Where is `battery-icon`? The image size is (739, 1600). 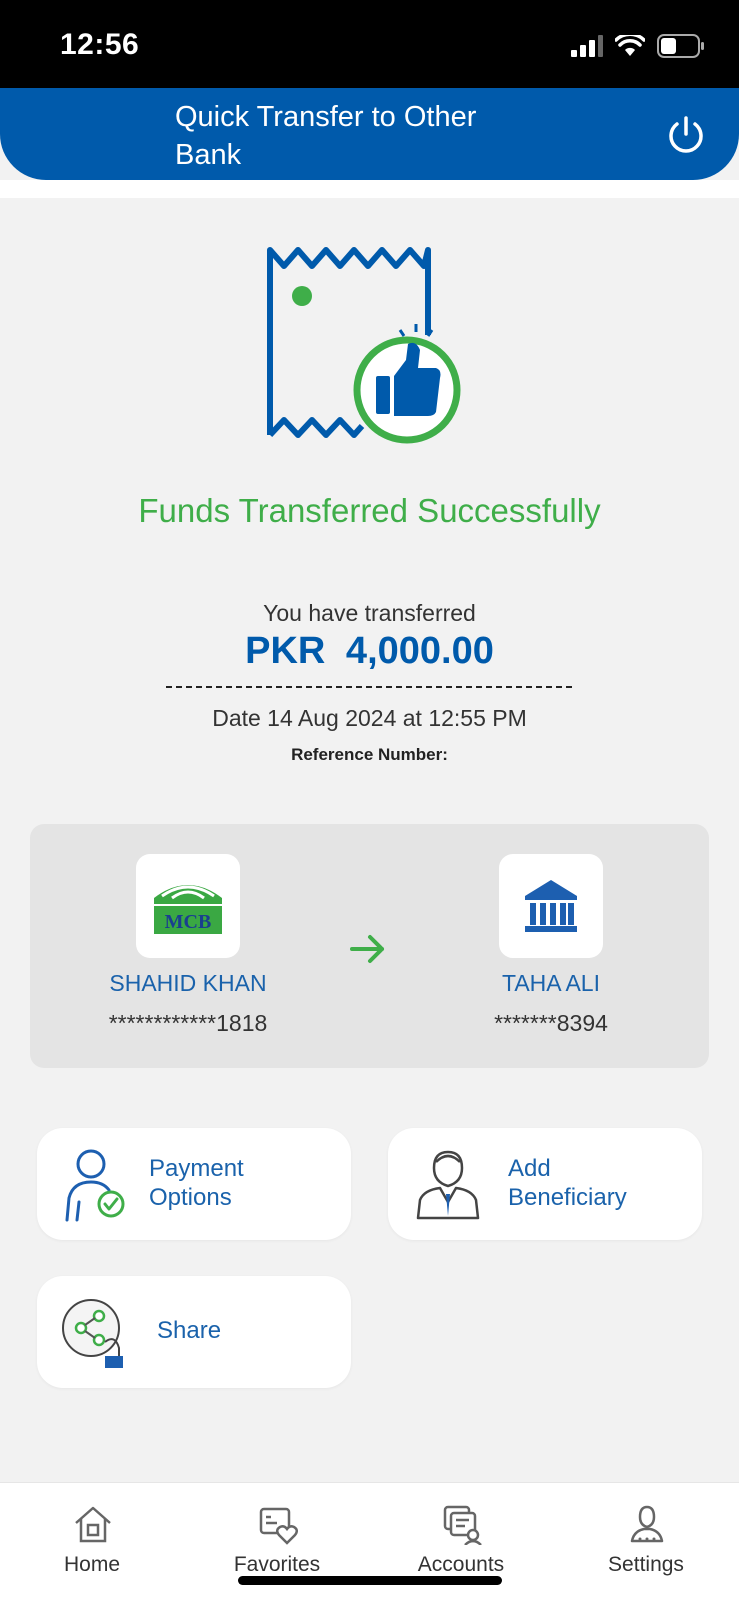
battery-icon is located at coordinates (680, 46).